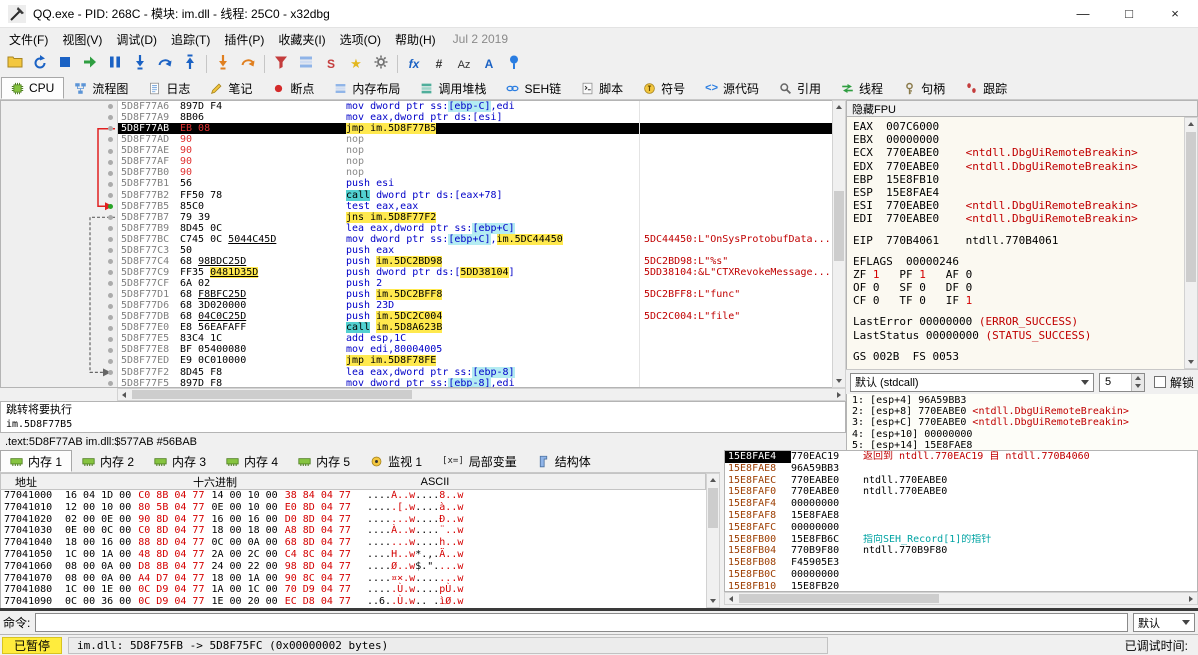 The height and width of the screenshot is (655, 1198). What do you see at coordinates (1164, 622) in the screenshot?
I see `command-profile-dropdown: 默认` at bounding box center [1164, 622].